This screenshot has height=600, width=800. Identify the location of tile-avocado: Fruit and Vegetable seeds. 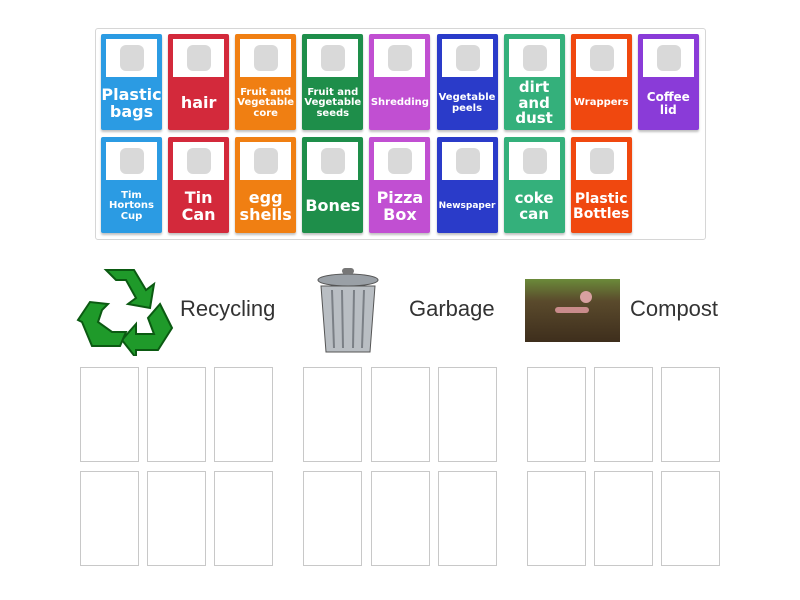
(333, 82).